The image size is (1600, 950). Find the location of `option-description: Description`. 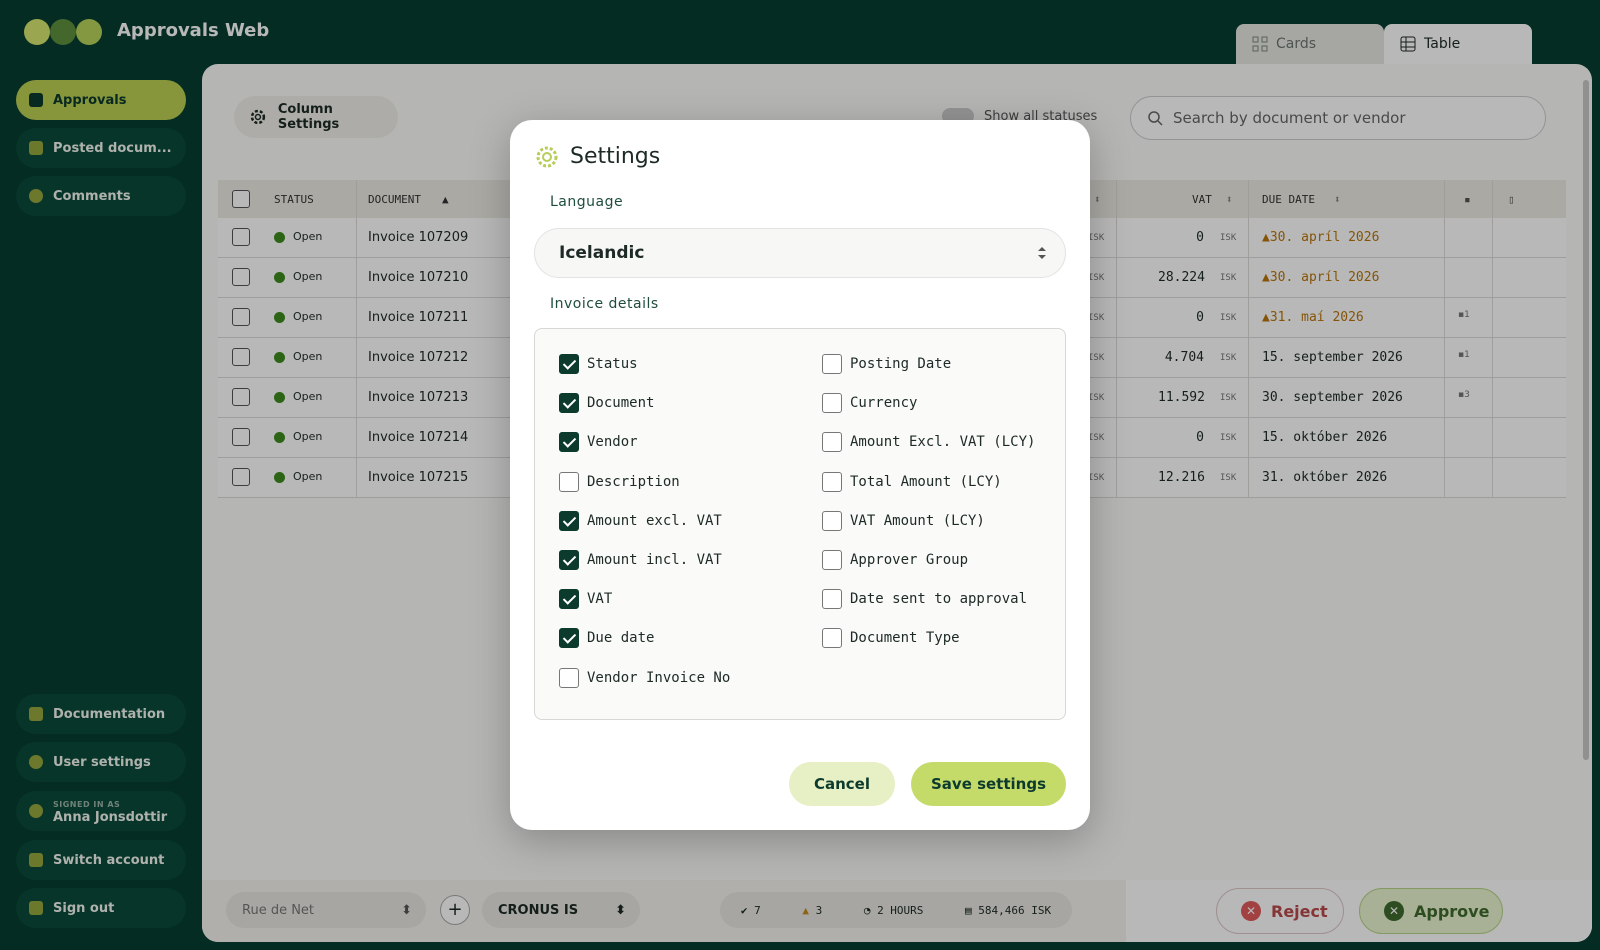

option-description: Description is located at coordinates (619, 482).